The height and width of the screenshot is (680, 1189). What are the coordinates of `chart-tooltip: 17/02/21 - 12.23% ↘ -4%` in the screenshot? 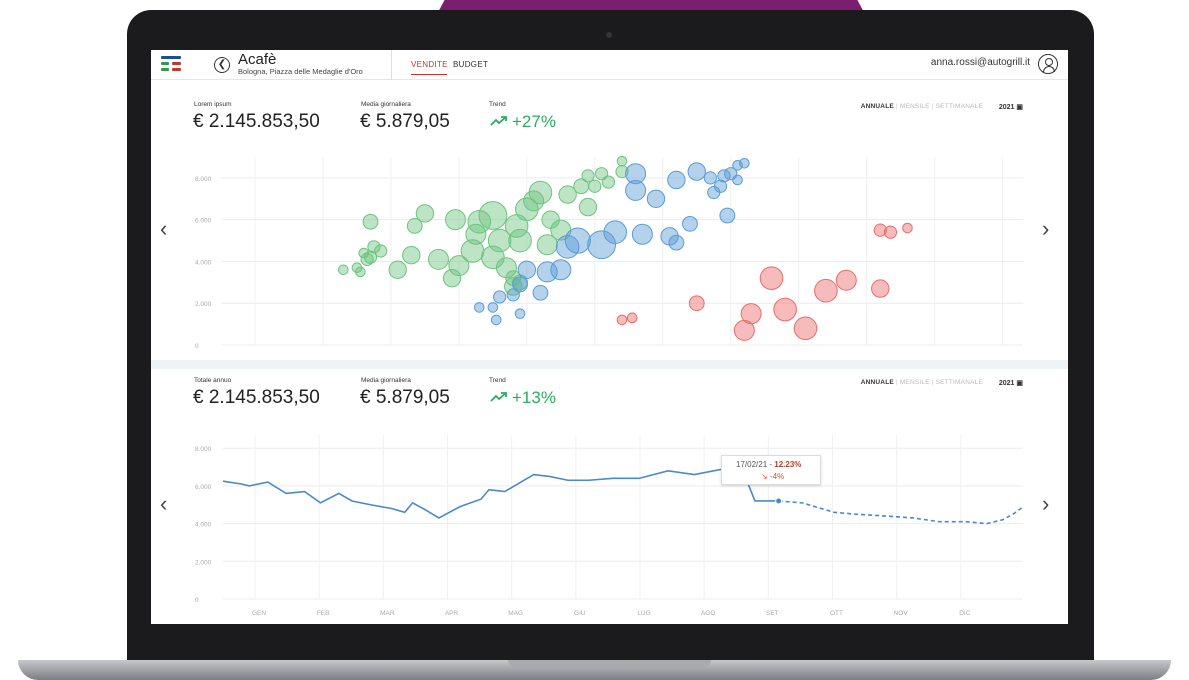 It's located at (771, 470).